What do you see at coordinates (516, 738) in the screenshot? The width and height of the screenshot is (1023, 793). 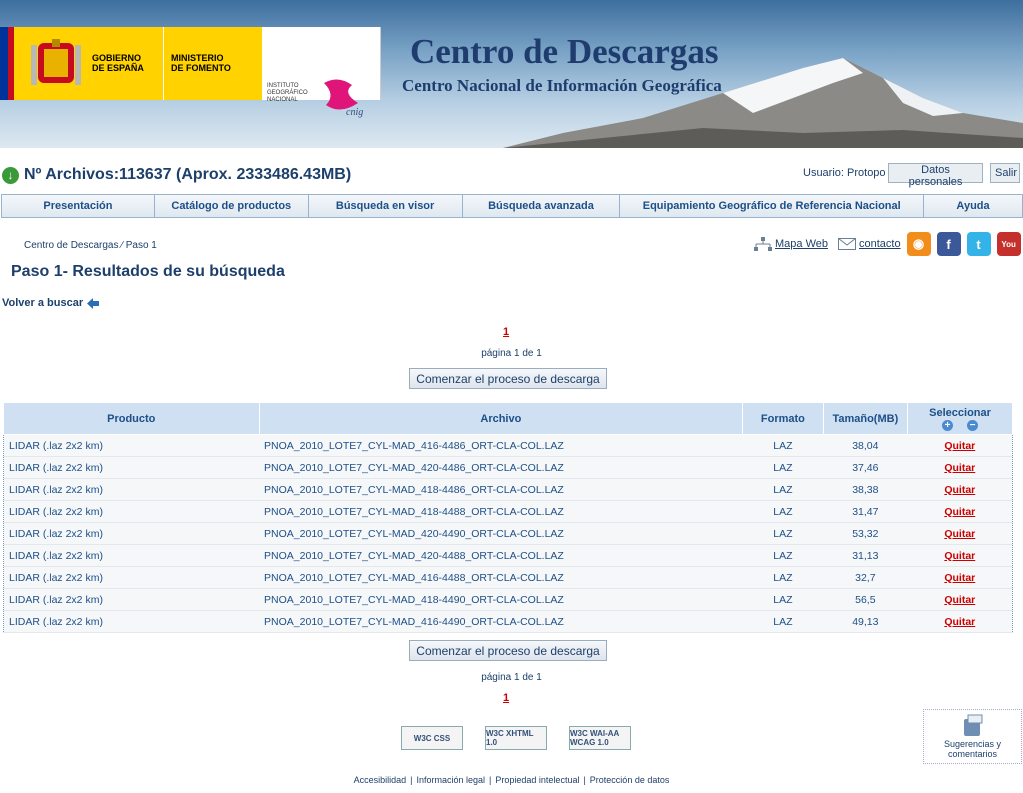 I see `w3c-xhtml-badge: W3C XHTML 1.0` at bounding box center [516, 738].